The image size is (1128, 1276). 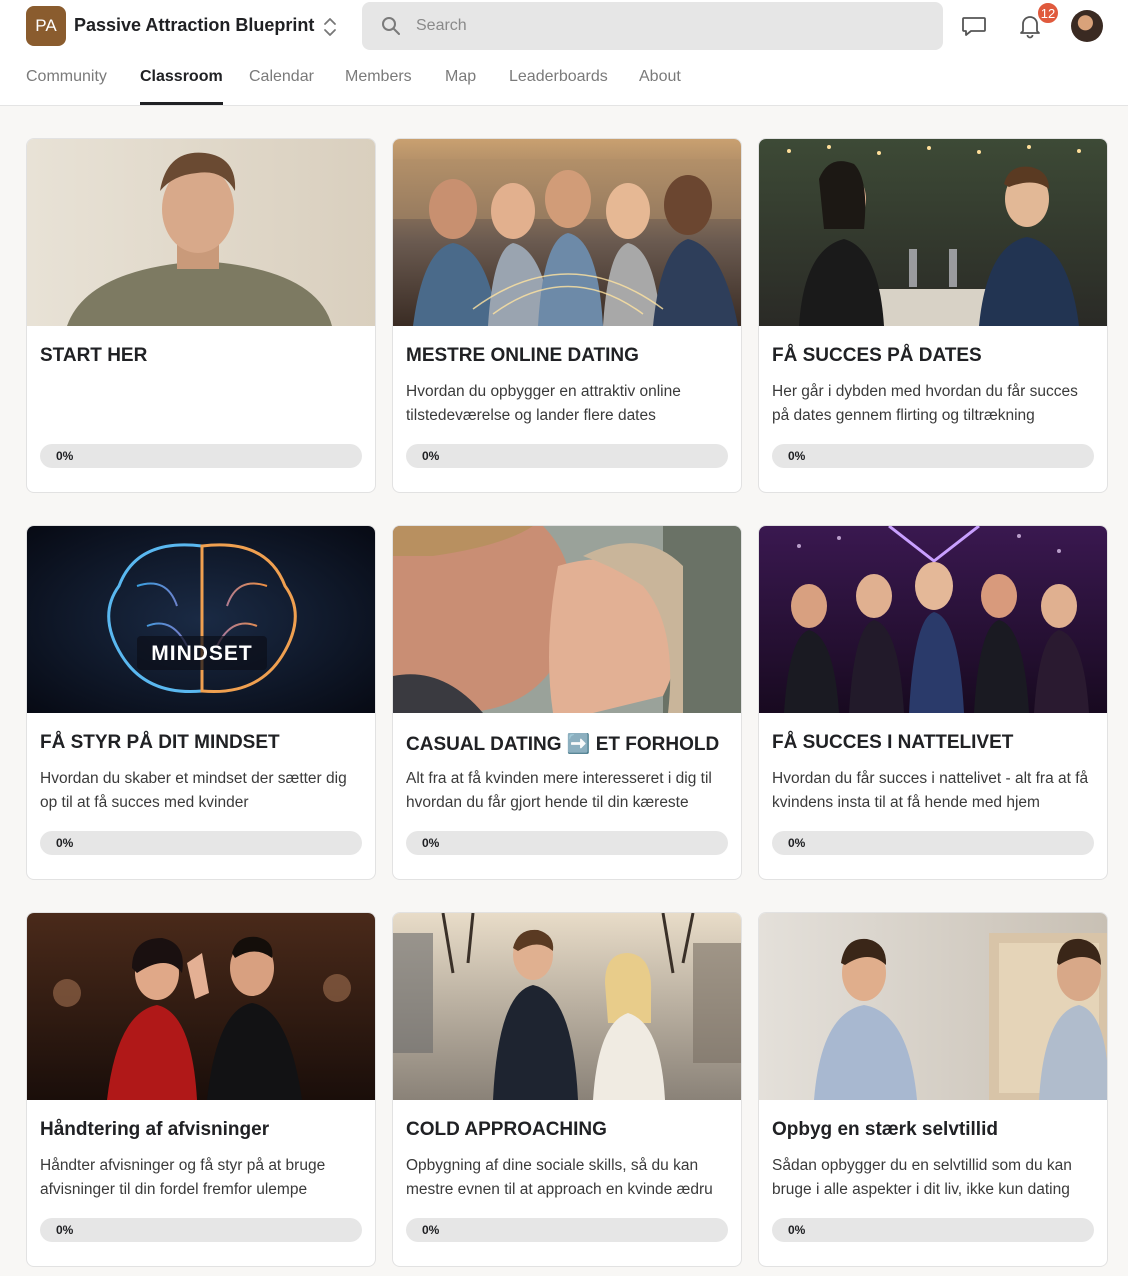 I want to click on tab-community: Community, so click(x=66, y=81).